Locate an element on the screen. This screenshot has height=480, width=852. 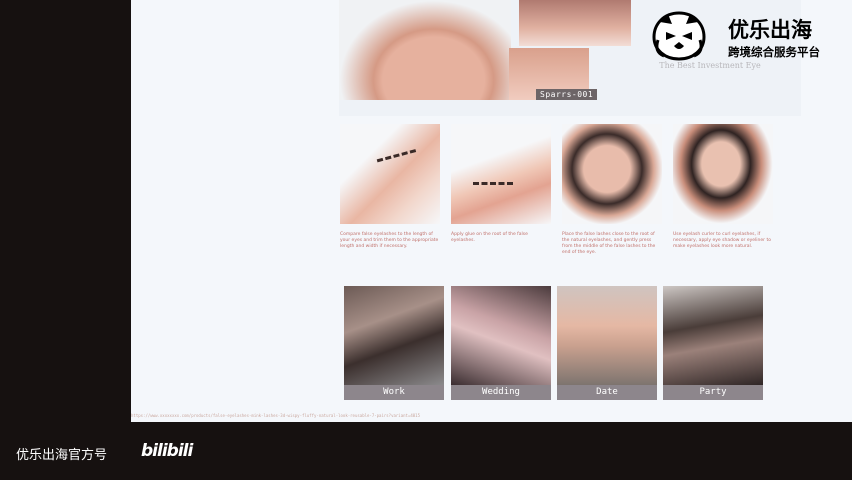
apply-glue-photo is located at coordinates (501, 174).